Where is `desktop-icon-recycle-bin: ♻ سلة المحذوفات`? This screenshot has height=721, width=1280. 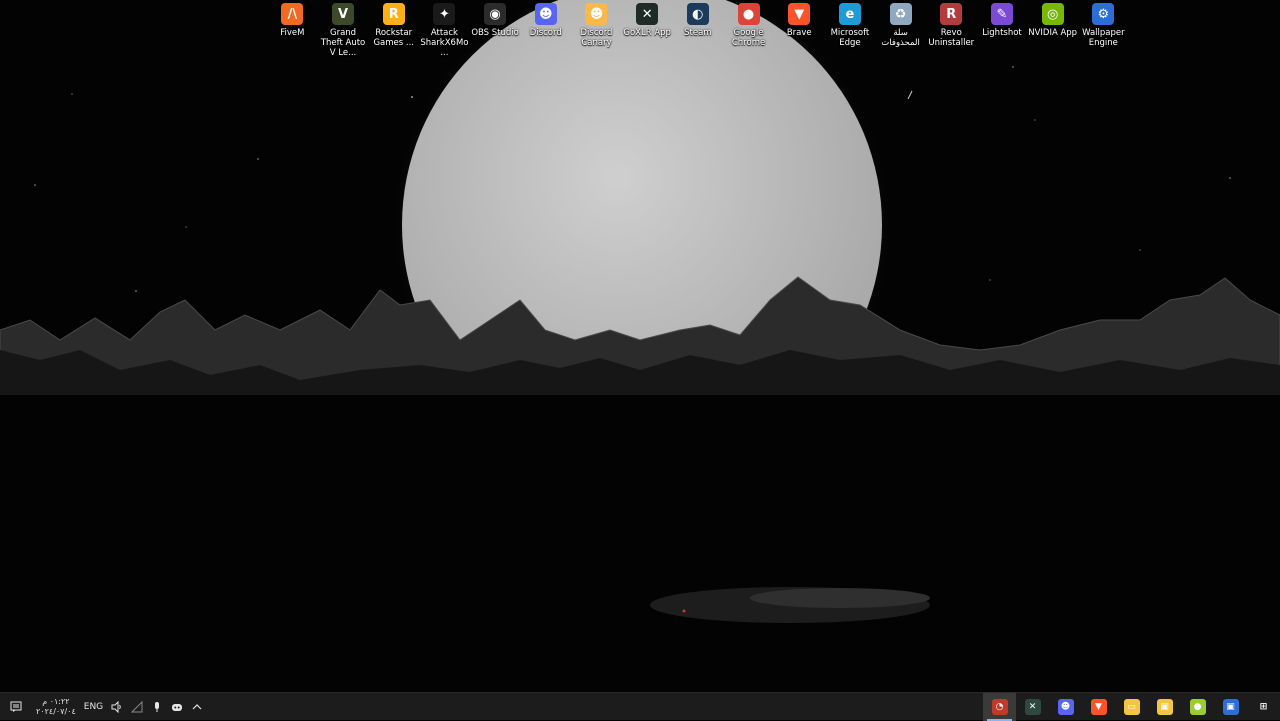
desktop-icon-recycle-bin: ♻ سلة المحذوفات is located at coordinates (900, 30).